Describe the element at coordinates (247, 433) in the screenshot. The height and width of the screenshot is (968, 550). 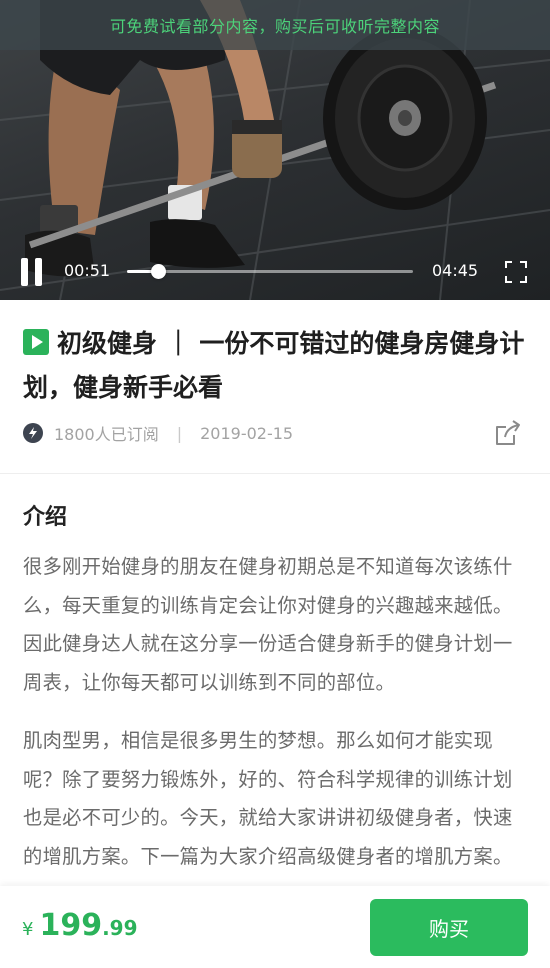
I see `publish-date: 2019-02-15` at that location.